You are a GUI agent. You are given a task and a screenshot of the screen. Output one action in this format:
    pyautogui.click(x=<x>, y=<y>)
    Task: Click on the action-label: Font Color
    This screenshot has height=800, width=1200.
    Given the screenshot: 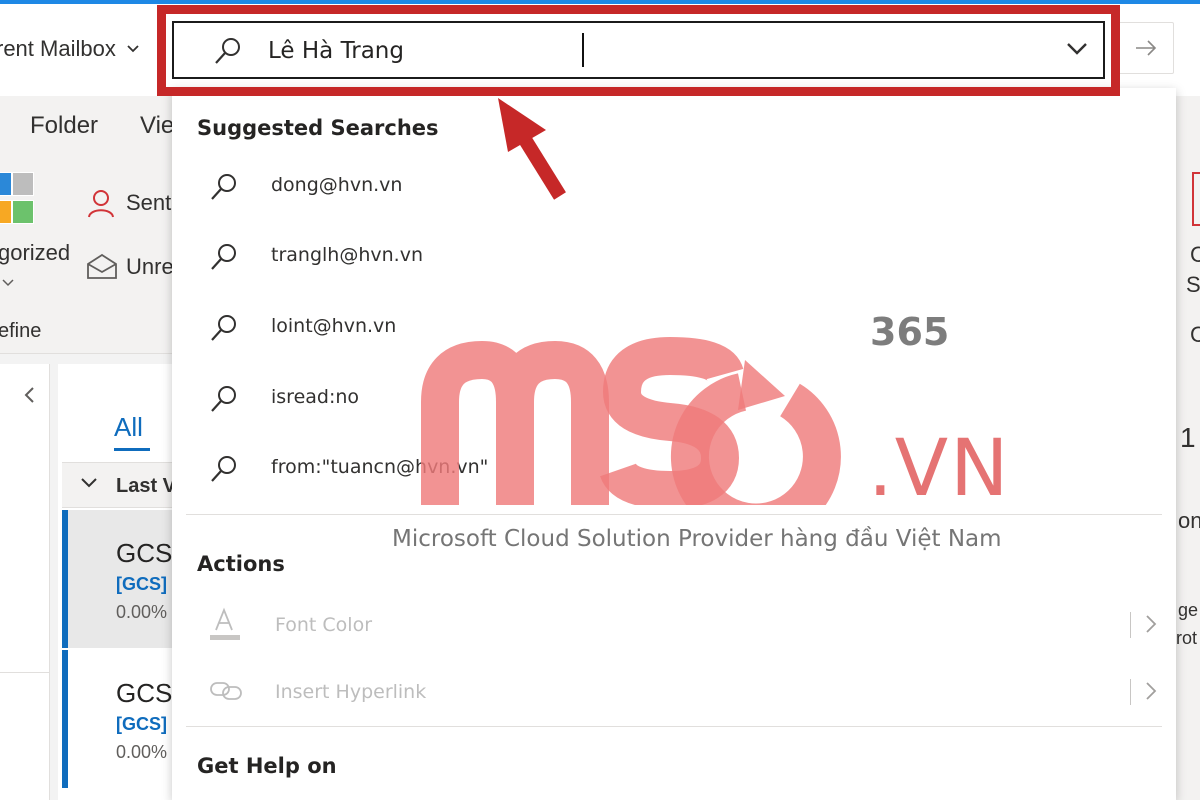 What is the action you would take?
    pyautogui.click(x=324, y=625)
    